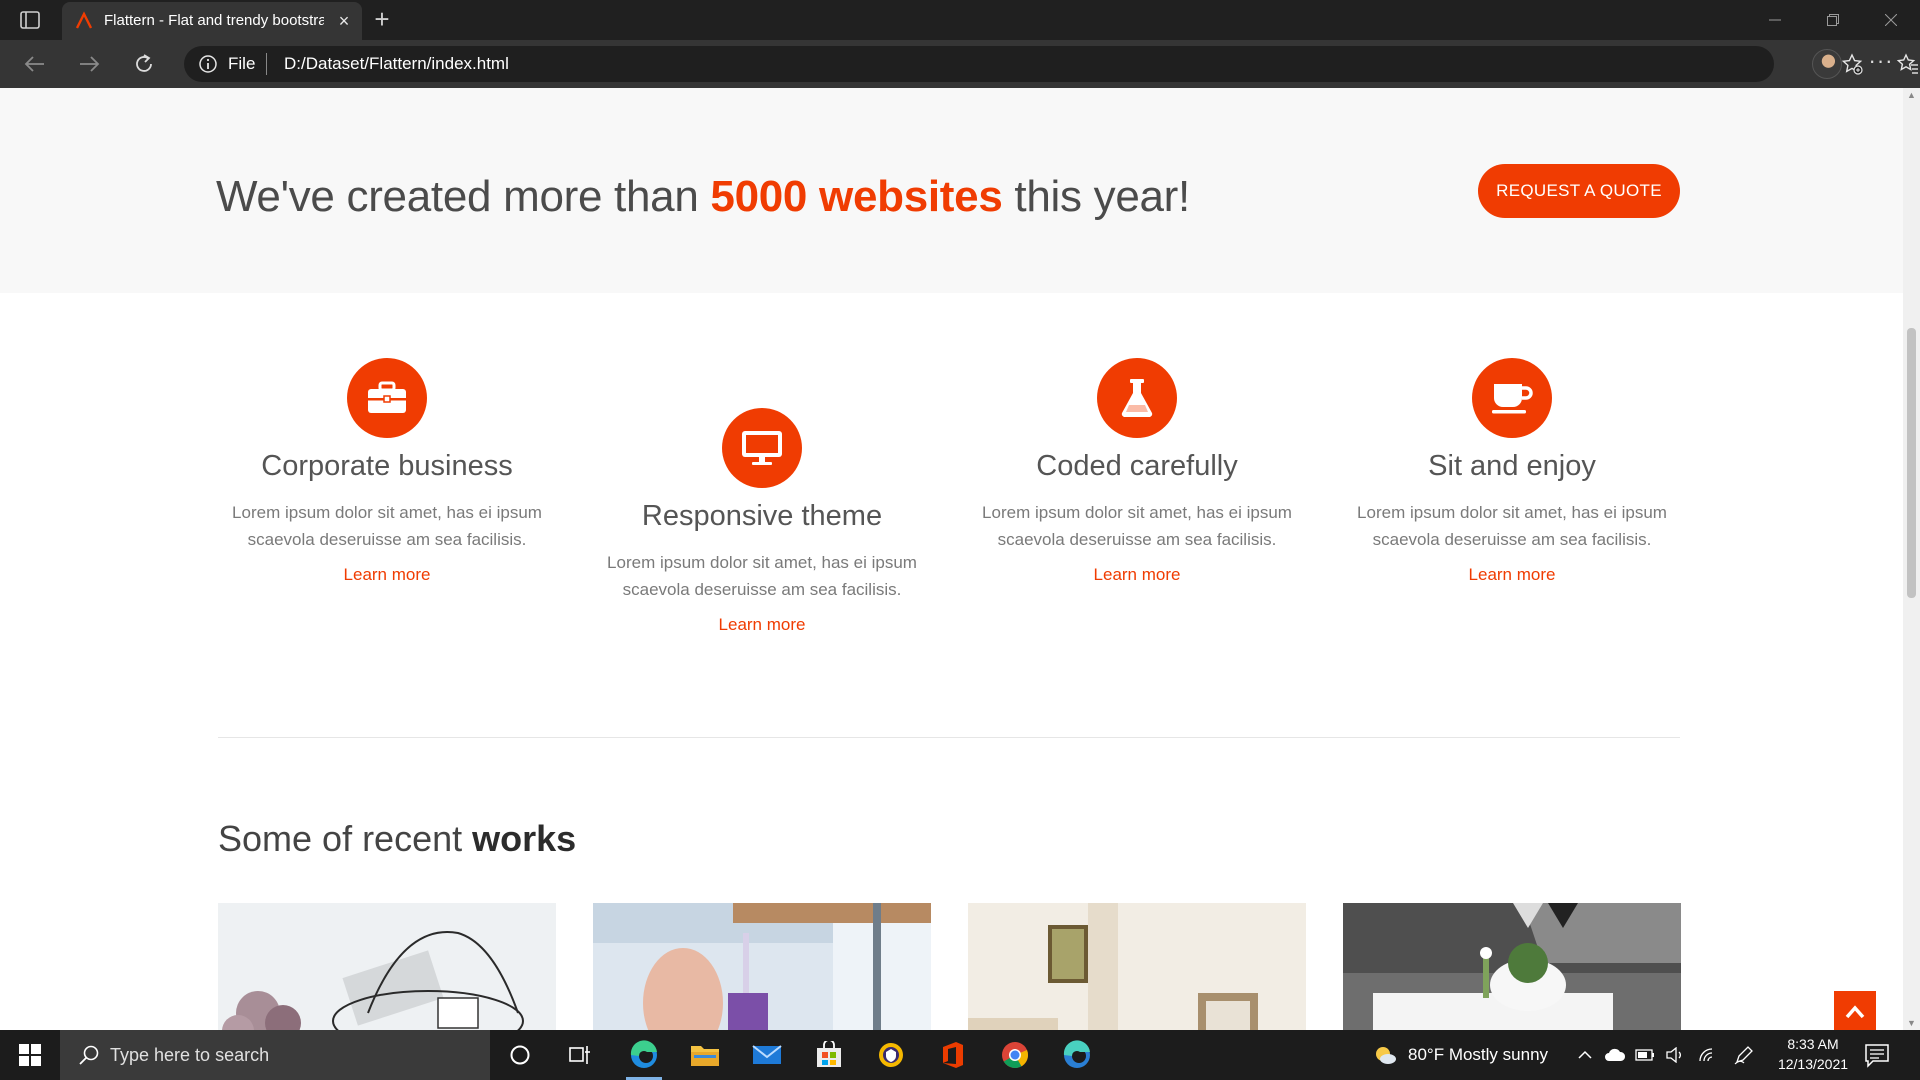 This screenshot has width=1920, height=1080. I want to click on section-divider, so click(949, 737).